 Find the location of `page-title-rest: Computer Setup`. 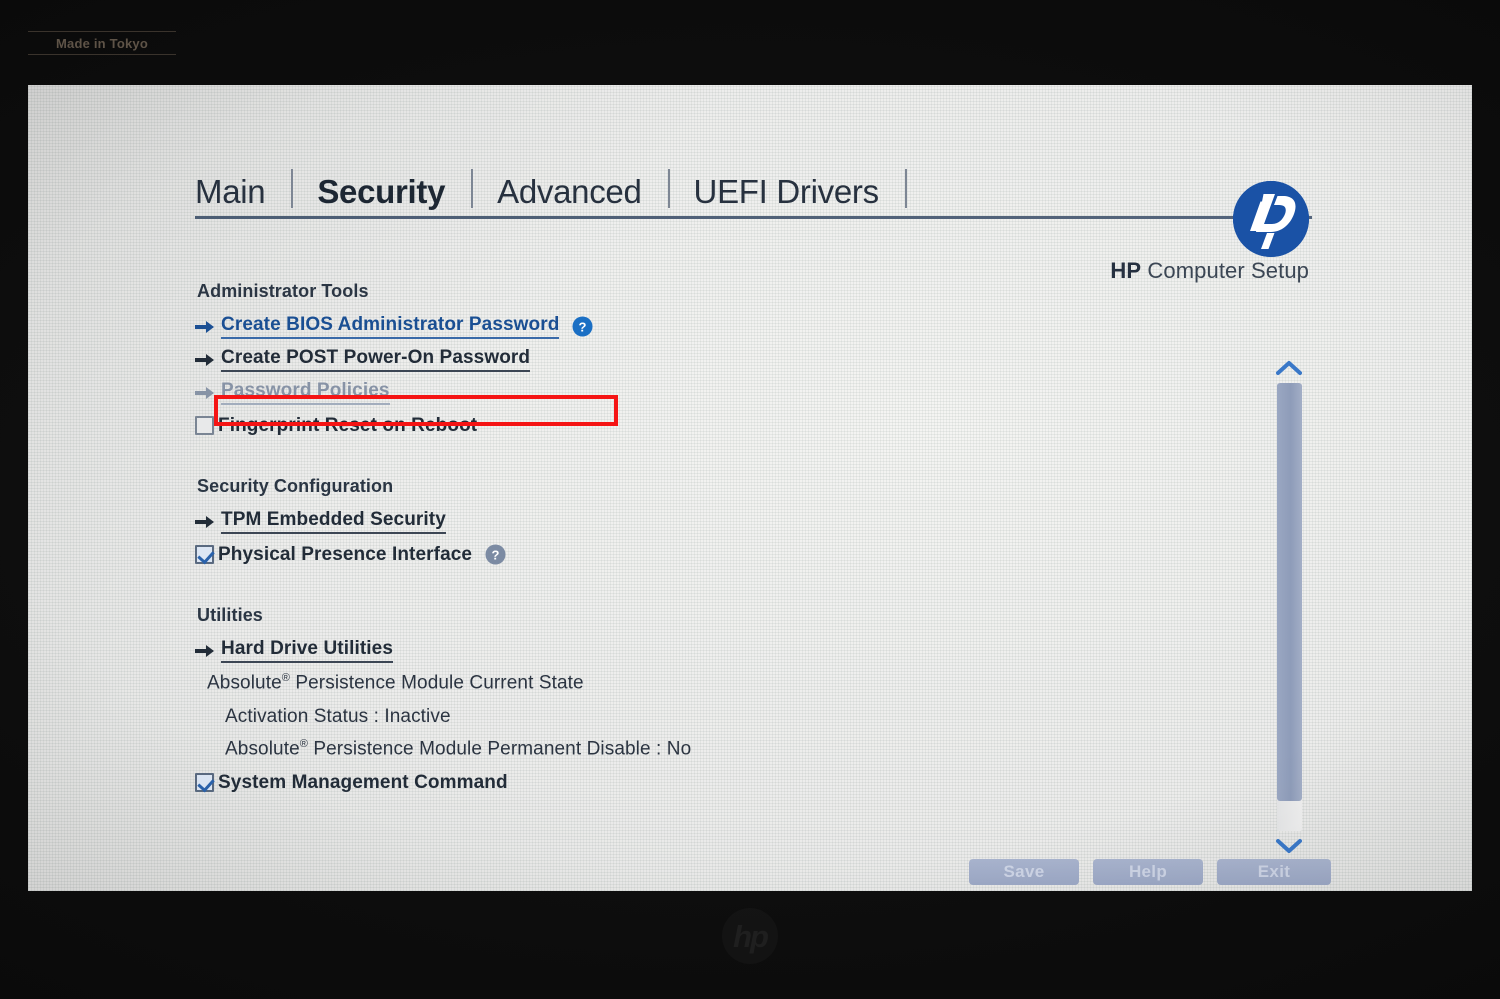

page-title-rest: Computer Setup is located at coordinates (1225, 270).